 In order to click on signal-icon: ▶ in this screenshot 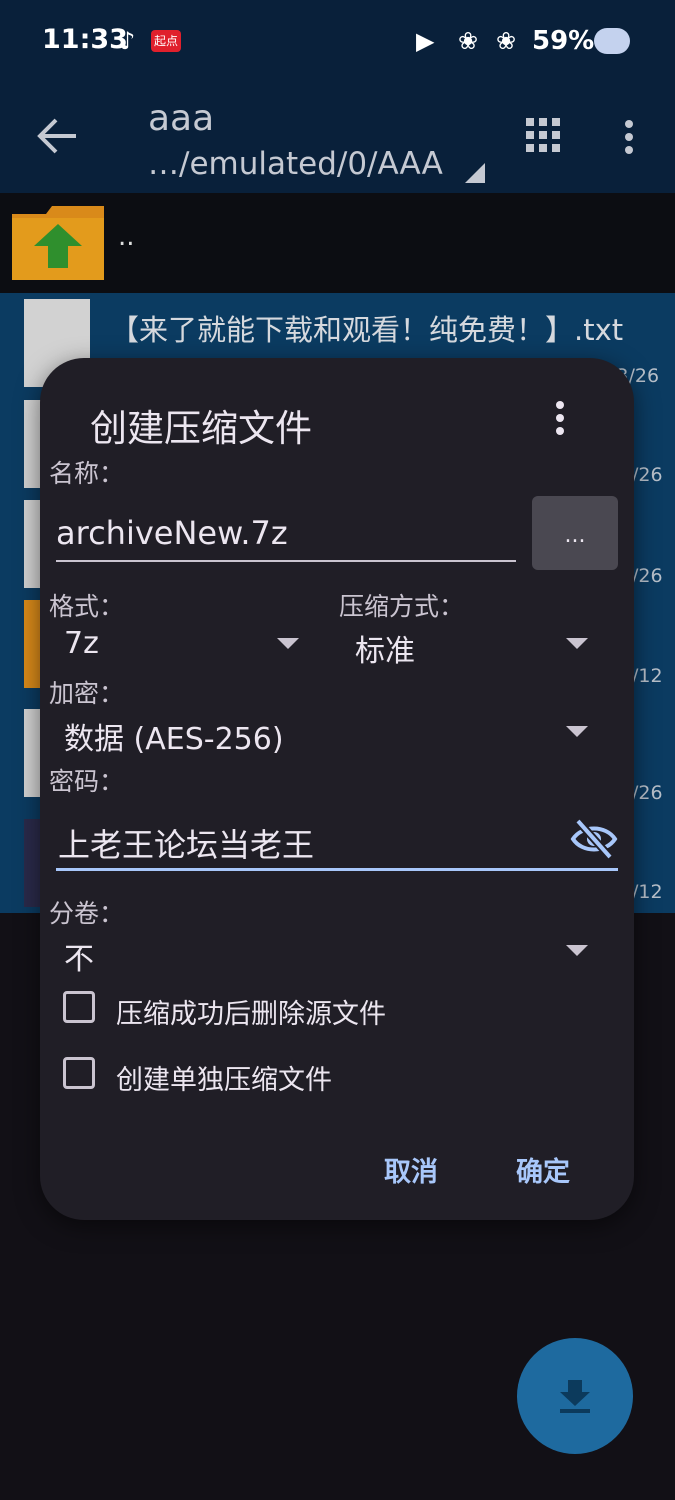, I will do `click(425, 41)`.